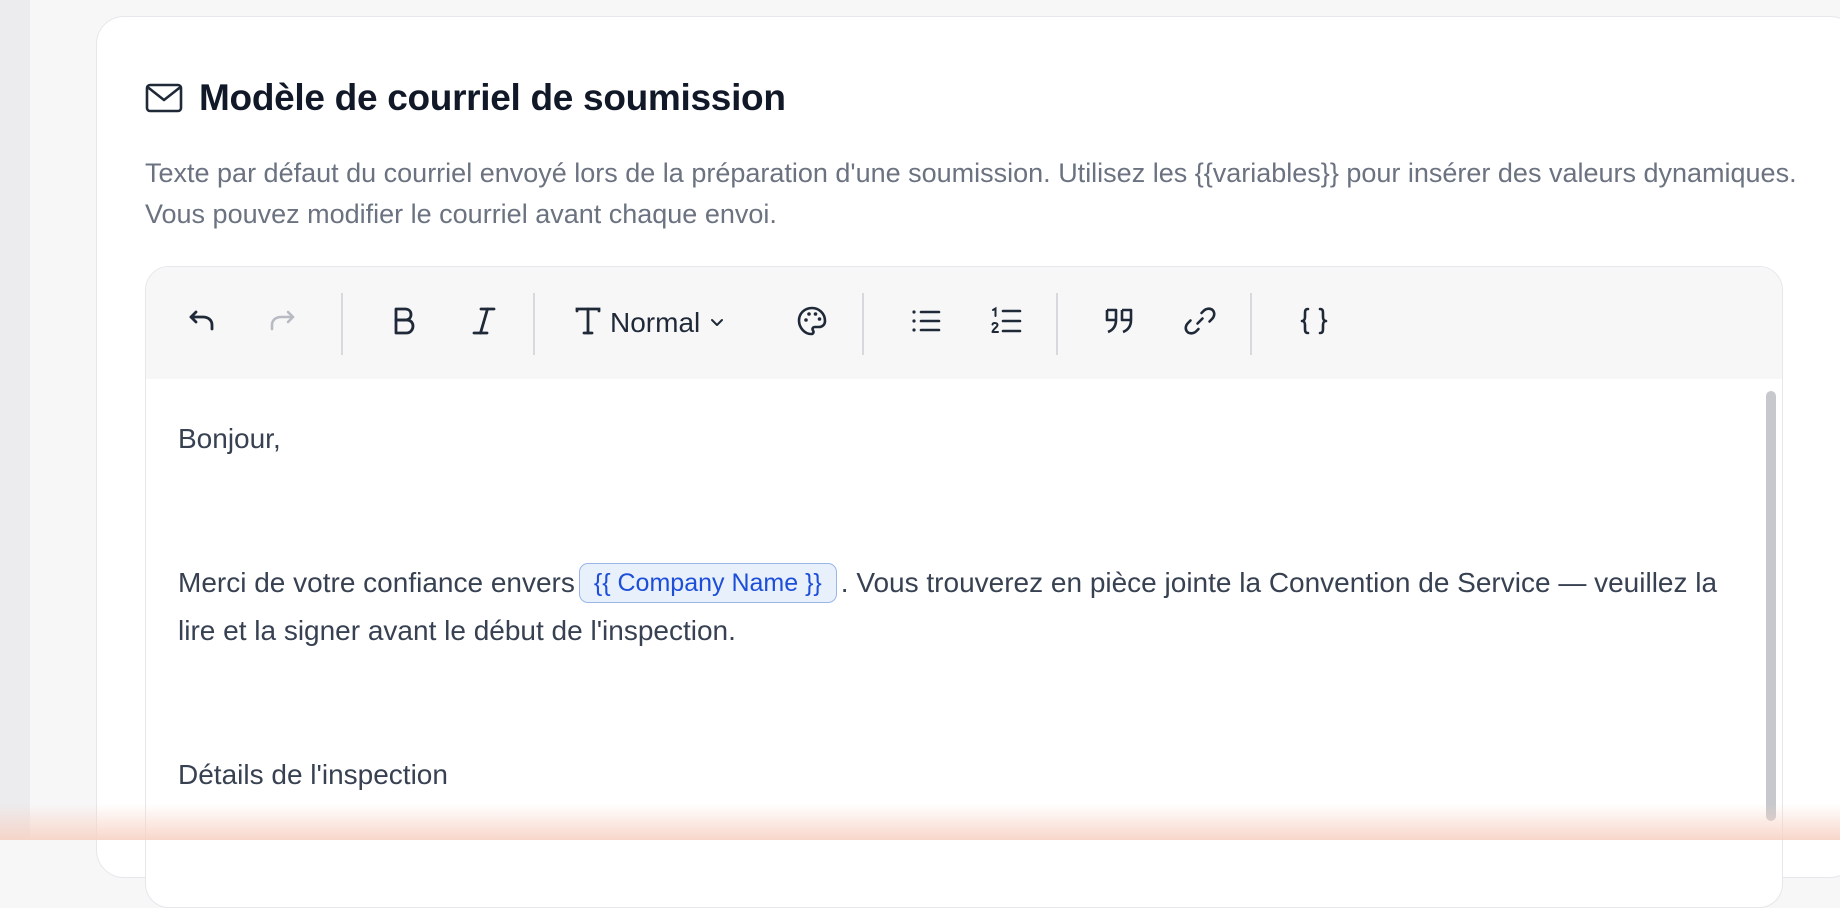 The height and width of the screenshot is (908, 1840). I want to click on editor-scrollbar, so click(1771, 649).